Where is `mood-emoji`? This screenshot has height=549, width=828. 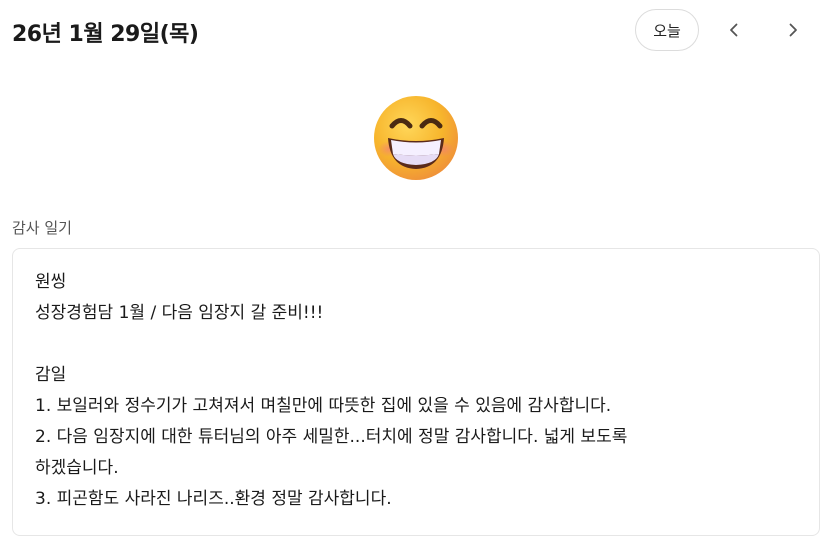 mood-emoji is located at coordinates (416, 138).